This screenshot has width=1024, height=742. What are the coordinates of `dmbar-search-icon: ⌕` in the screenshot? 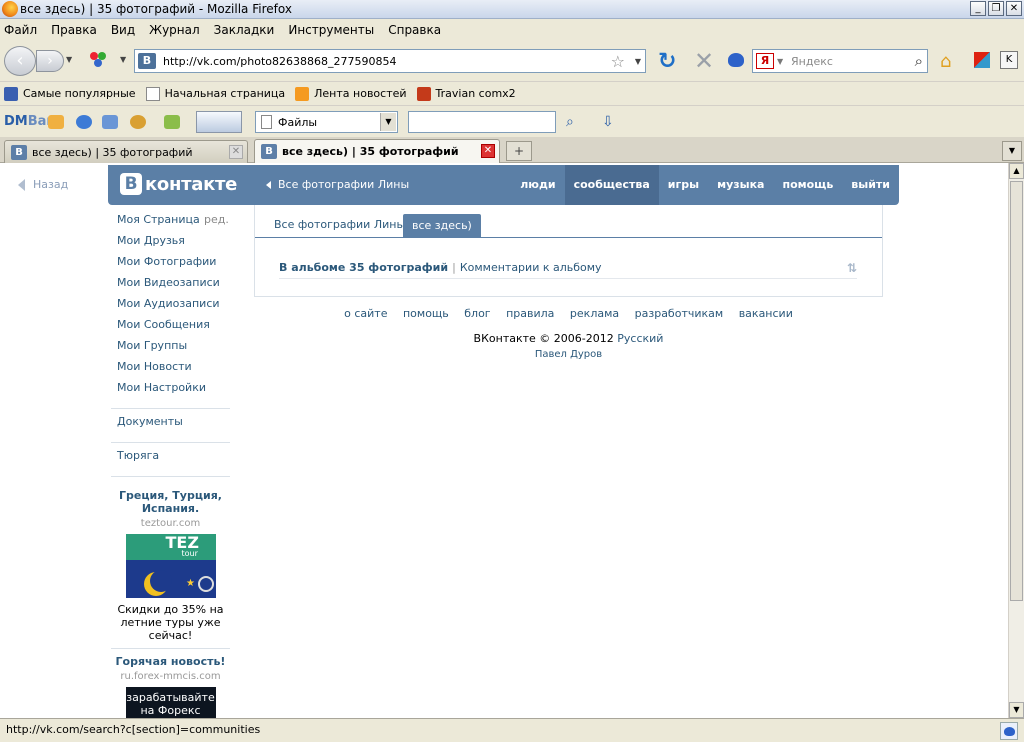 It's located at (570, 122).